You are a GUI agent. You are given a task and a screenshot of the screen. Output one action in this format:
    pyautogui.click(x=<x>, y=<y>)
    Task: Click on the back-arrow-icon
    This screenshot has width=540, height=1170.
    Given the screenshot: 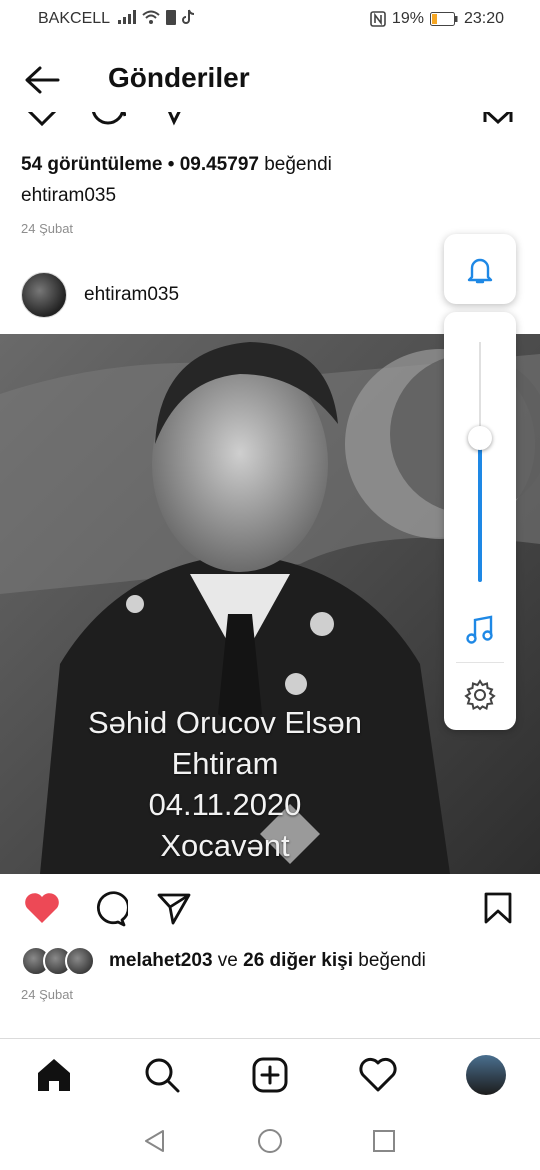 What is the action you would take?
    pyautogui.click(x=42, y=80)
    